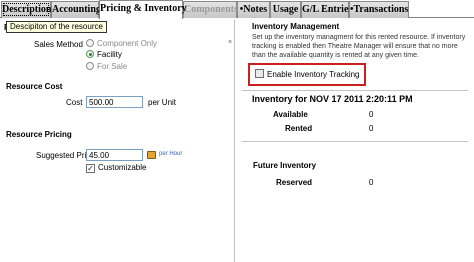  Describe the element at coordinates (231, 42) in the screenshot. I see `close-icon: ×` at that location.